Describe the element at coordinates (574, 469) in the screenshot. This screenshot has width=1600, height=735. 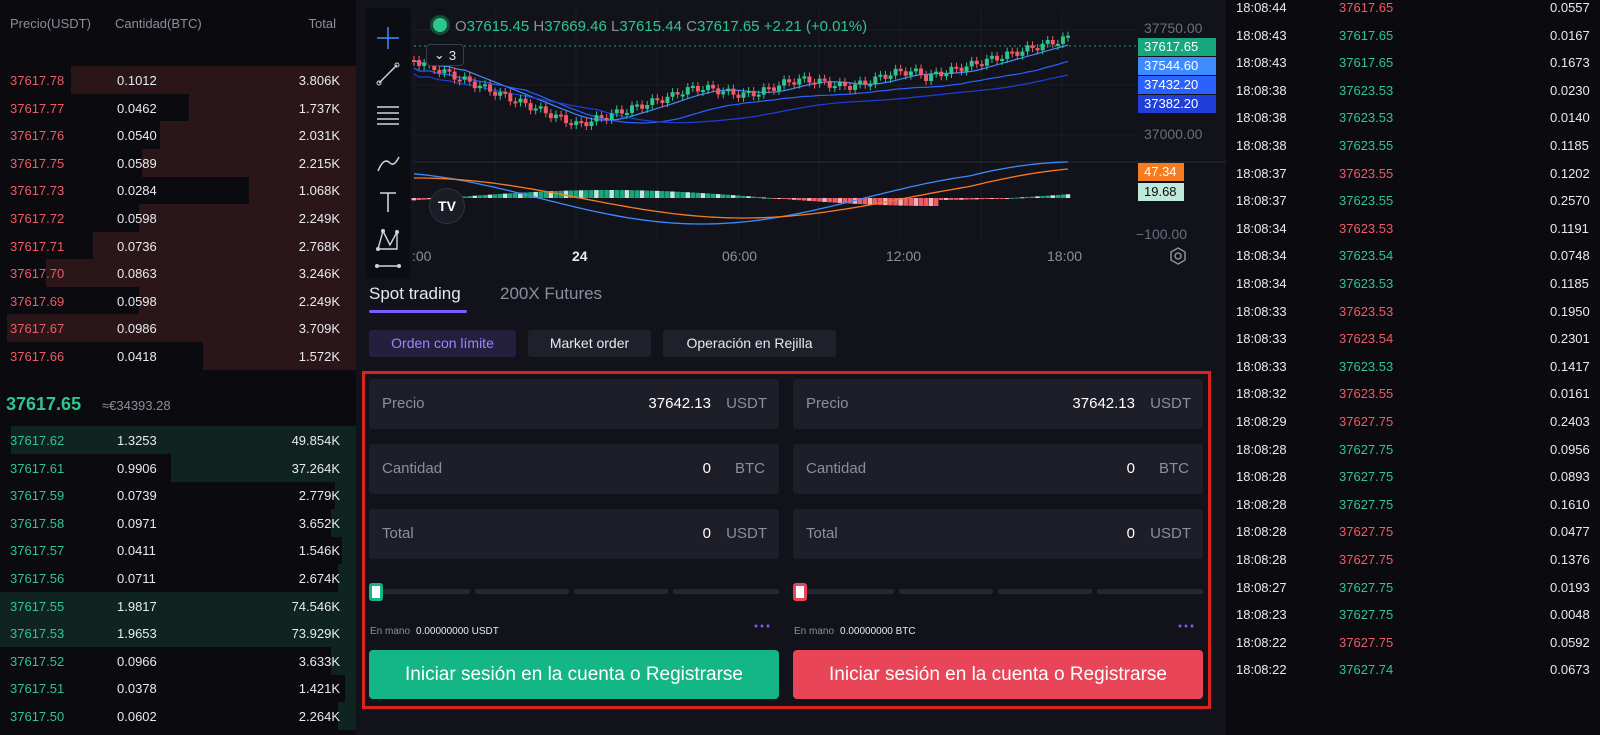
I see `buy-quantity-field: Cantidad 0 BTC` at that location.